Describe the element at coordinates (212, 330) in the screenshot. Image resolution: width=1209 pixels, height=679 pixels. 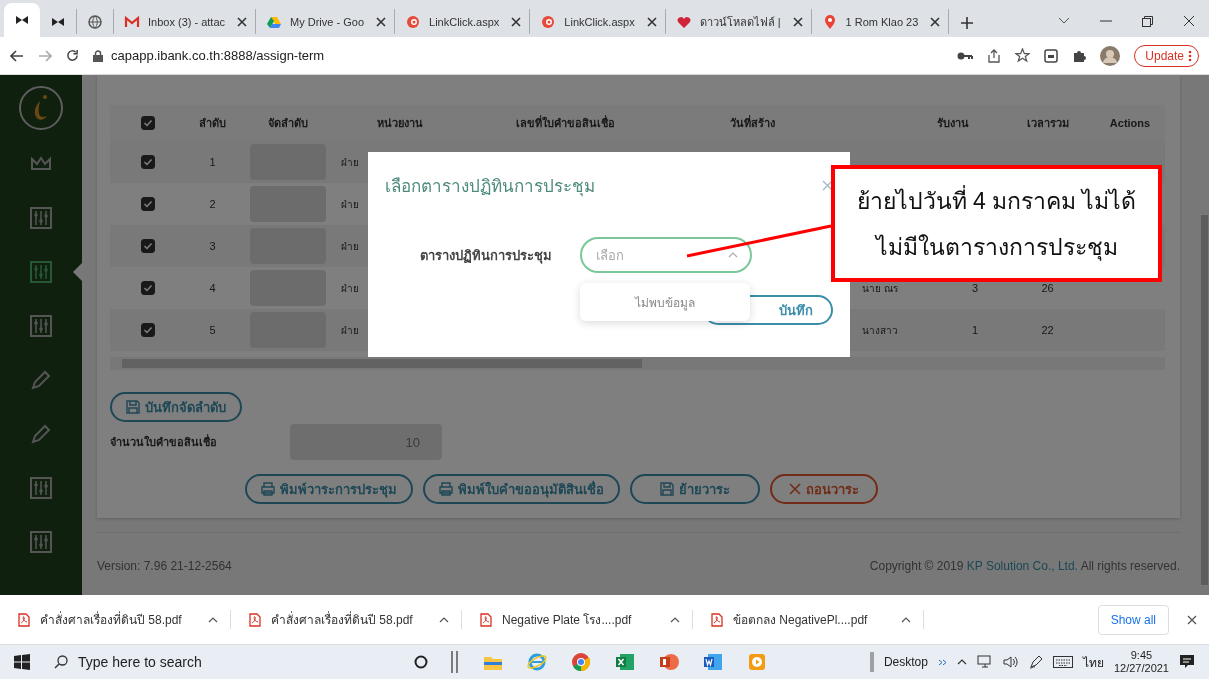
I see `table-cell: 5` at that location.